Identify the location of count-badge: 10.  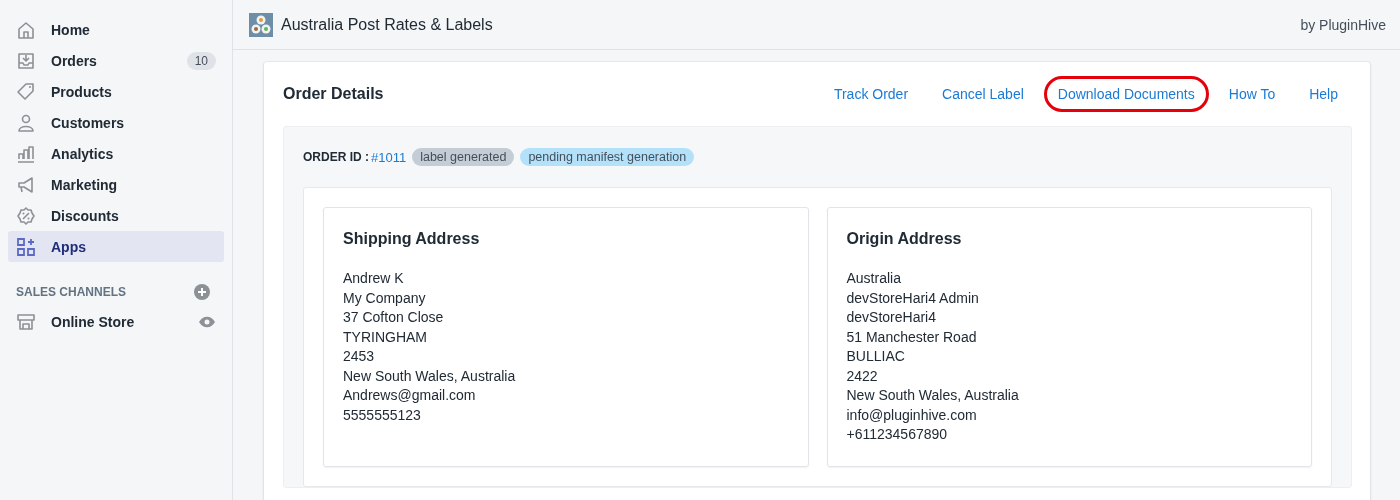
(201, 60).